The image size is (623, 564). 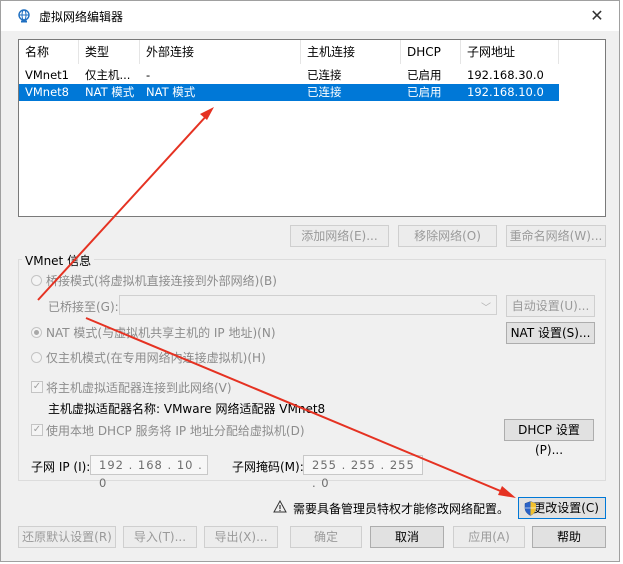 I want to click on close-icon: ✕, so click(x=597, y=15).